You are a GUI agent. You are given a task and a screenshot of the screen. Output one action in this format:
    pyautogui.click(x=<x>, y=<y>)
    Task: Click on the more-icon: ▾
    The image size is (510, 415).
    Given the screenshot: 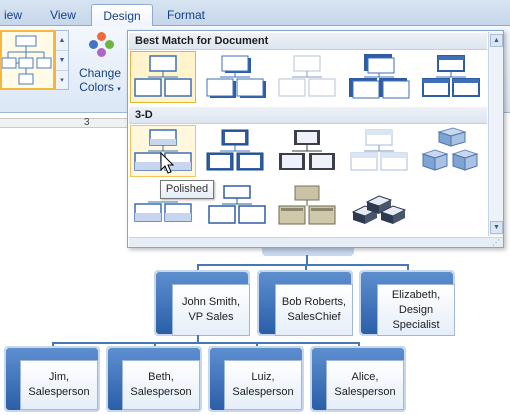 What is the action you would take?
    pyautogui.click(x=62, y=81)
    